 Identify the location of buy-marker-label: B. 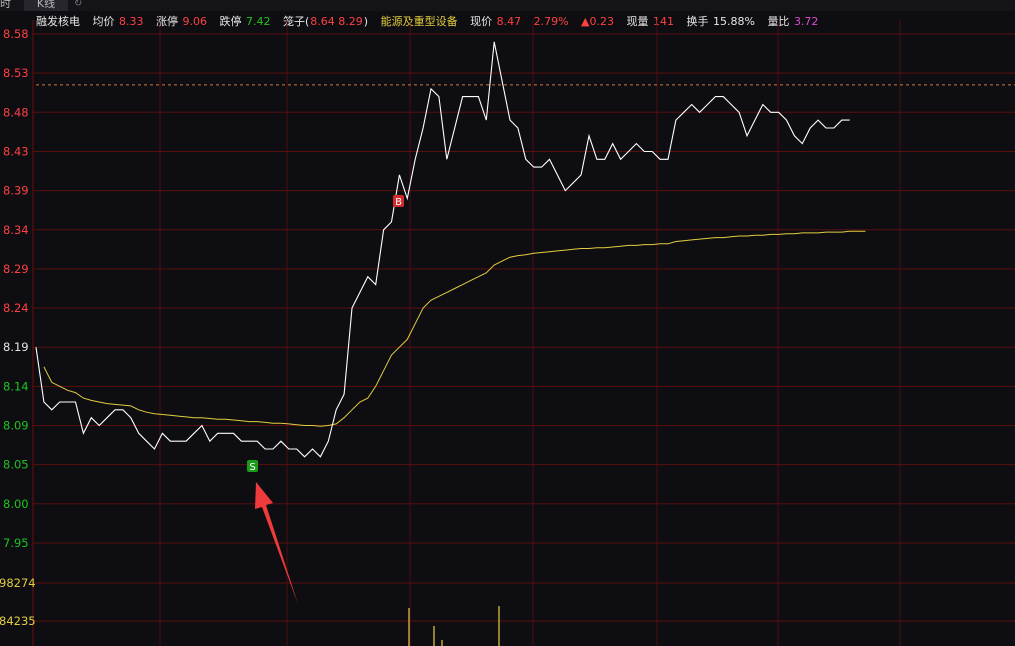
(398, 202).